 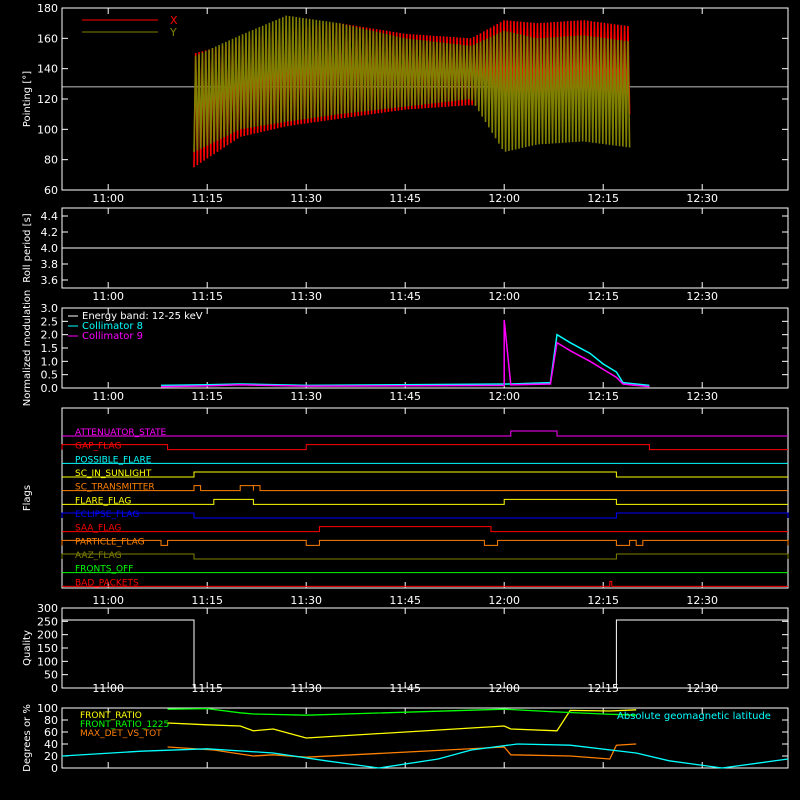 I want to click on y-tick-label: 2.5, so click(x=50, y=321).